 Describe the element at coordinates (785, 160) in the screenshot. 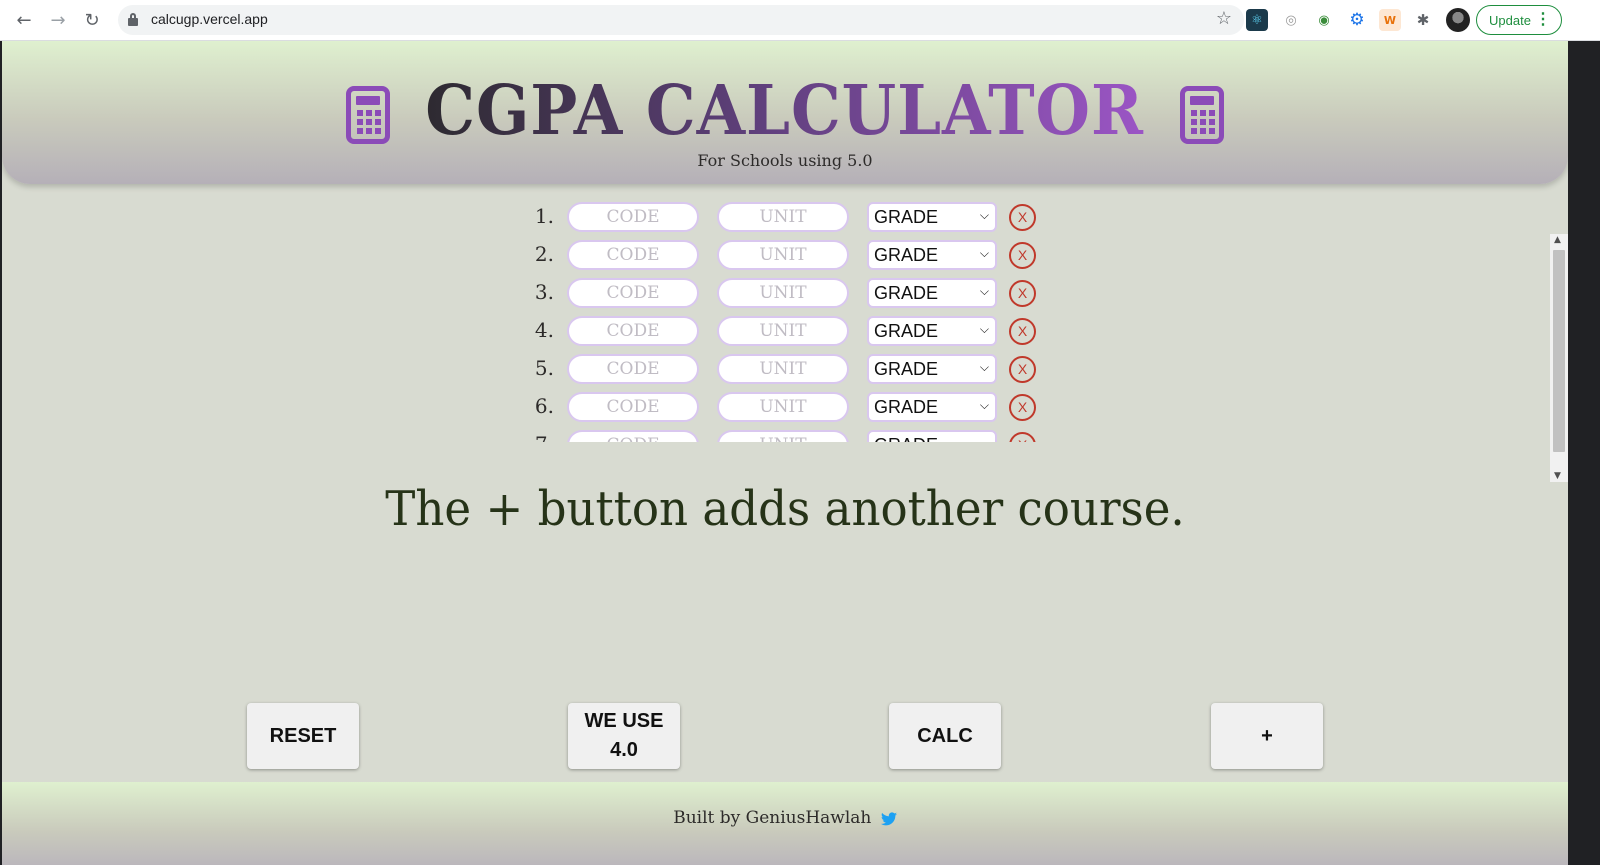

I see `page-subtitle: For Schools using 5.0` at that location.